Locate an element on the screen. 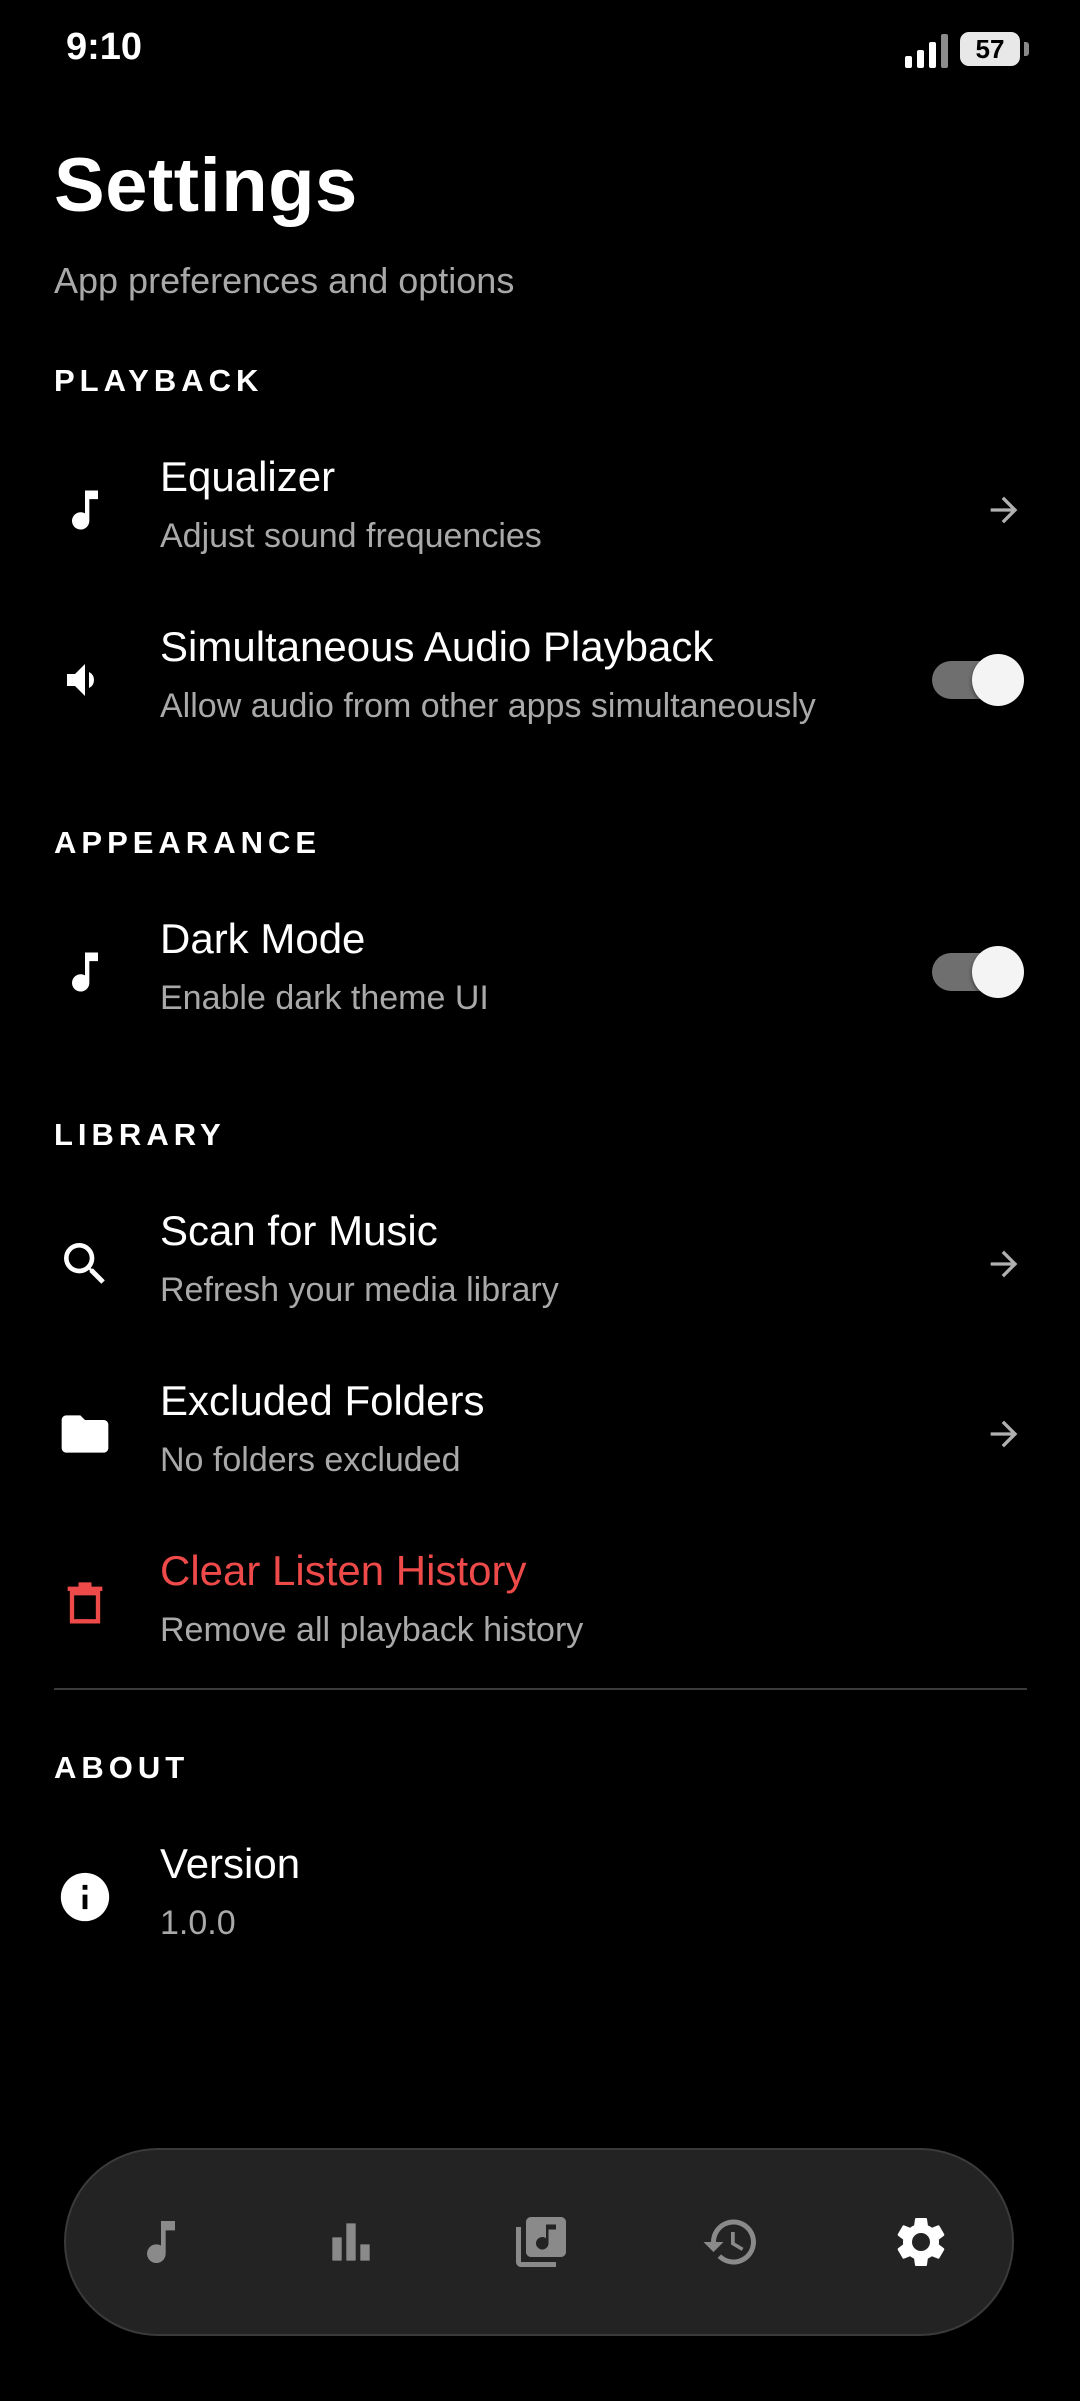 This screenshot has height=2401, width=1080. page-subtitle: App preferences and options is located at coordinates (284, 280).